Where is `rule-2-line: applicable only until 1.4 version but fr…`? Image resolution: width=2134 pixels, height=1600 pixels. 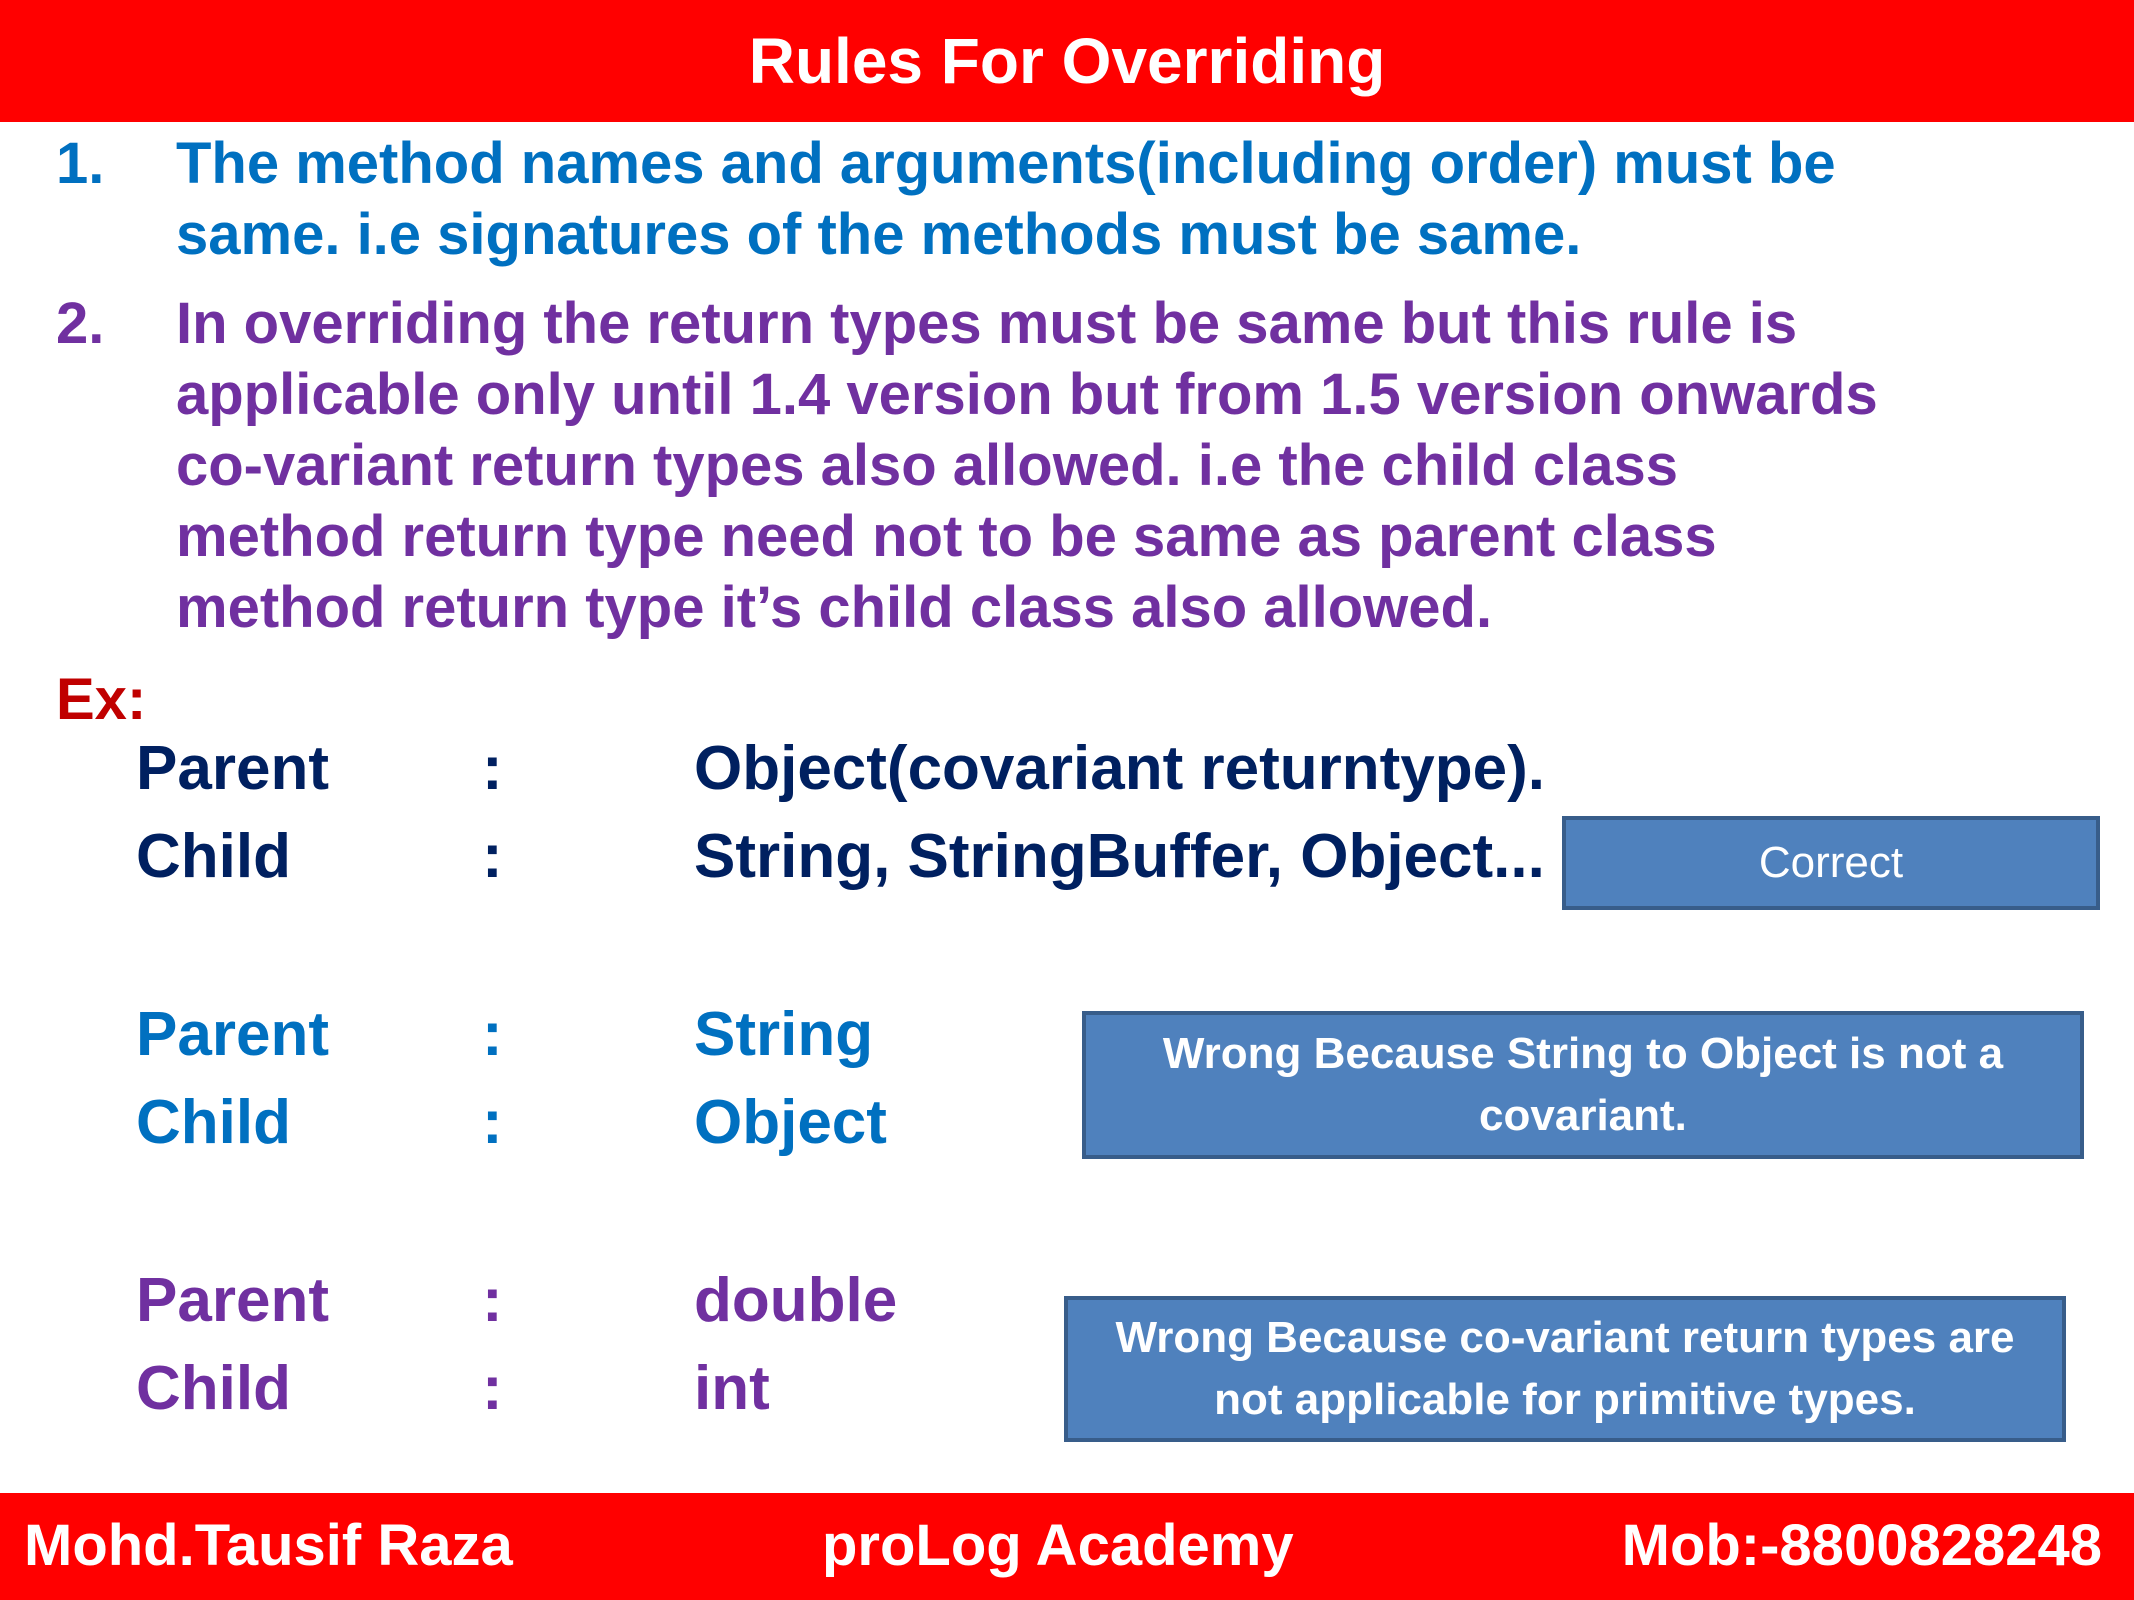
rule-2-line: applicable only until 1.4 version but fr… is located at coordinates (1027, 394).